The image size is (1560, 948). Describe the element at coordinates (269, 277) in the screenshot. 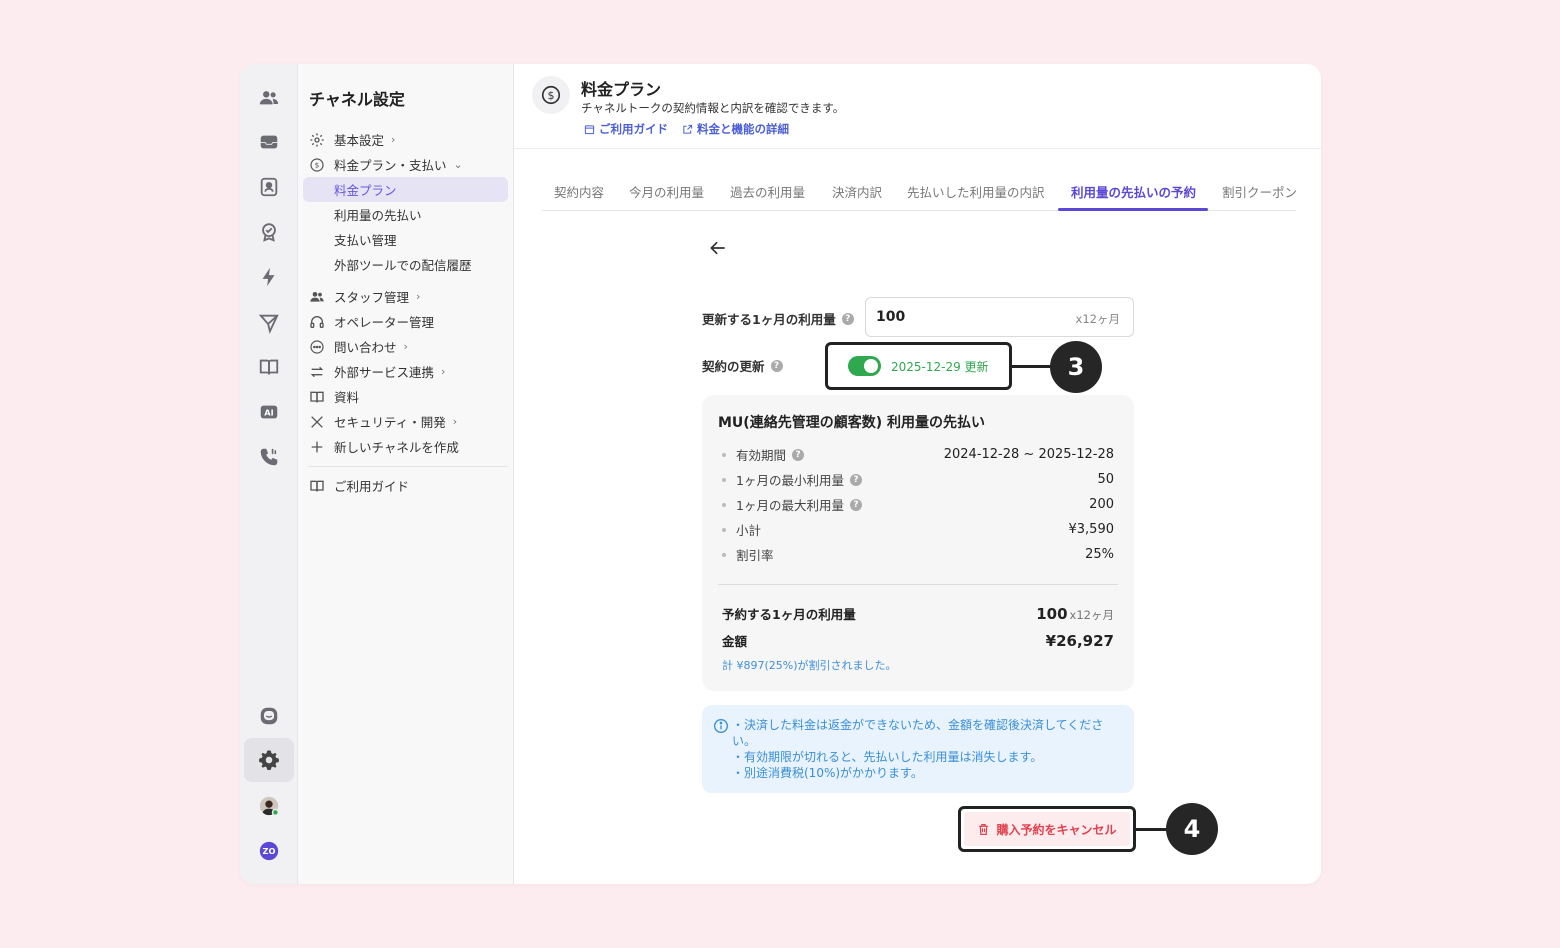

I see `lightning-icon` at that location.